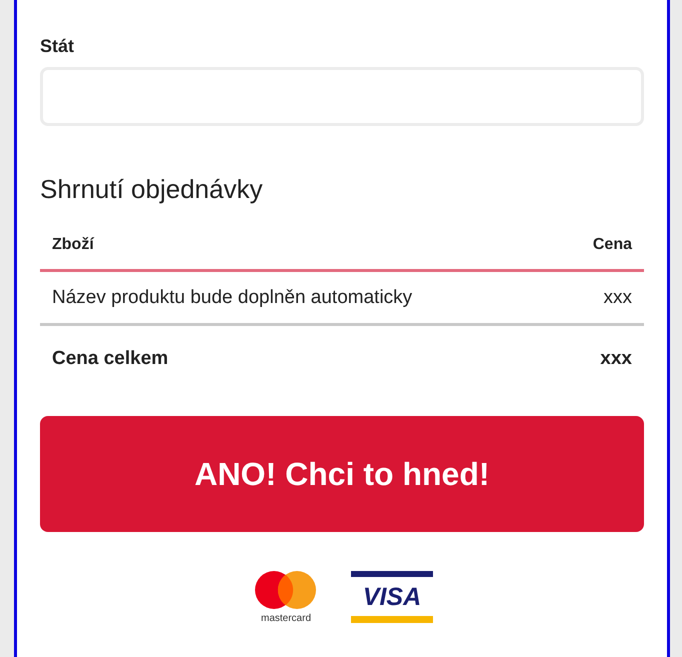 The height and width of the screenshot is (657, 682). I want to click on section-title: Shrnutí objednávky, so click(152, 189).